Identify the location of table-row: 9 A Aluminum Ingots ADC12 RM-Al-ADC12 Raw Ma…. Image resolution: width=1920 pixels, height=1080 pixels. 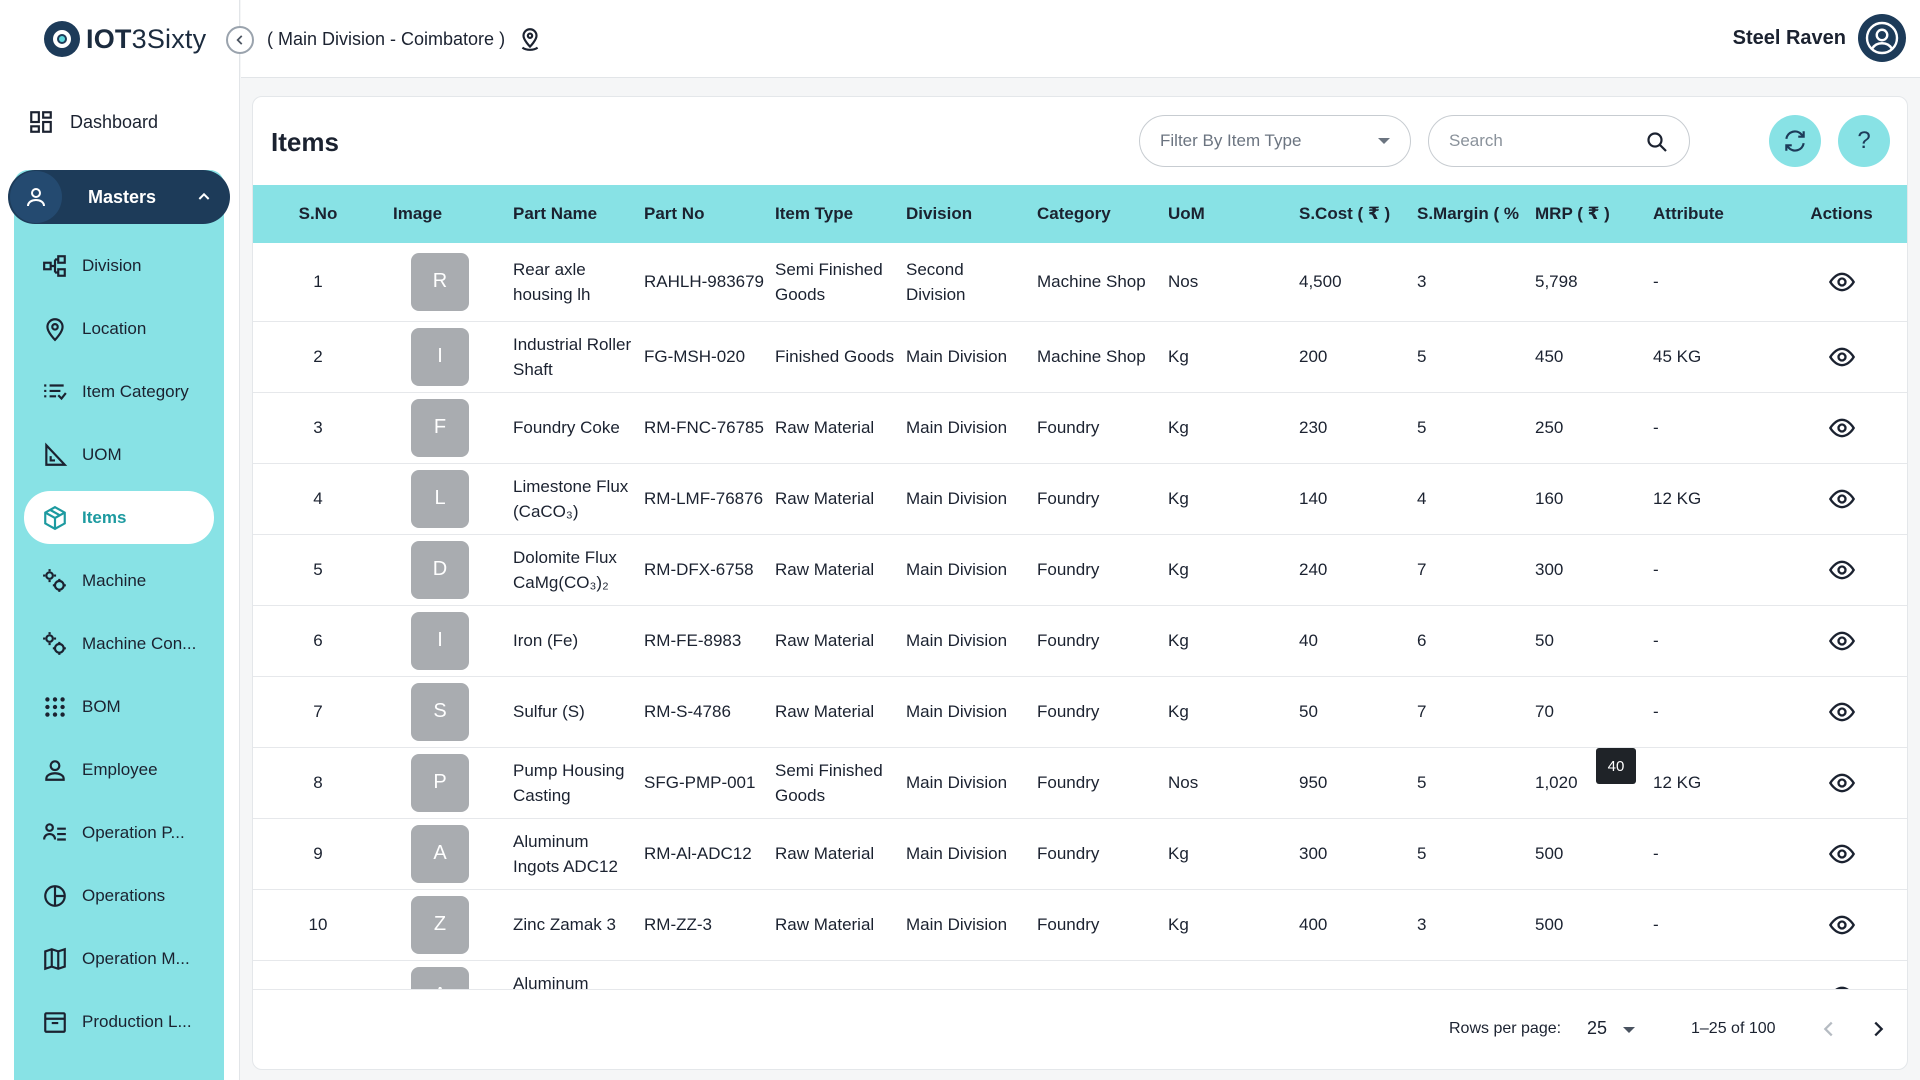
(1080, 854).